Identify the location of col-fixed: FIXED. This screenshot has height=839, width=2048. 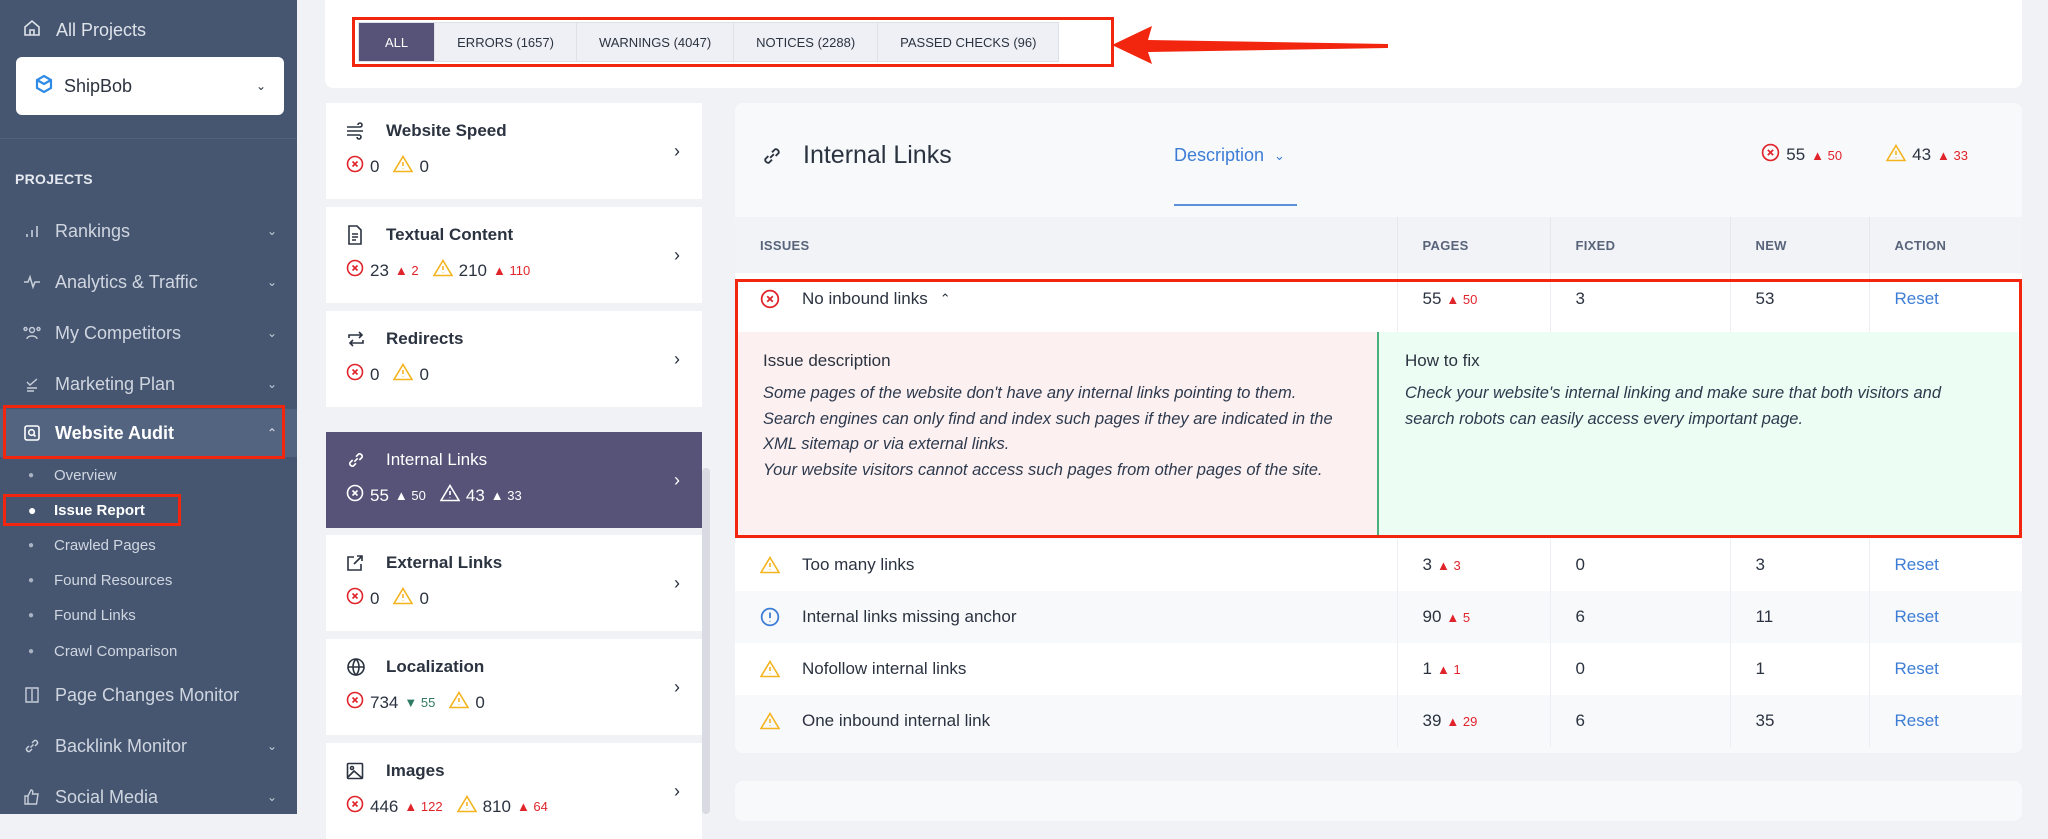
(1639, 245).